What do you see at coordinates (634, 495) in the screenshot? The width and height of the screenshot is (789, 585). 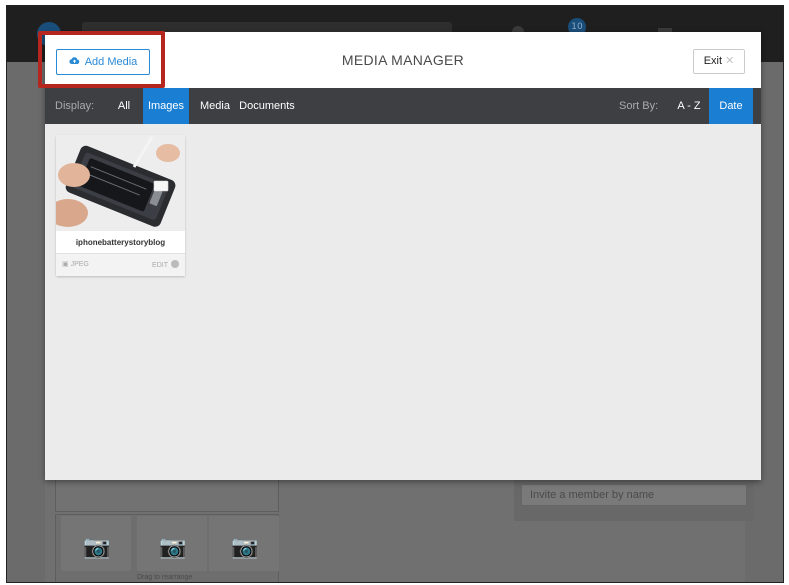 I see `invite-member-input: Invite a member by name` at bounding box center [634, 495].